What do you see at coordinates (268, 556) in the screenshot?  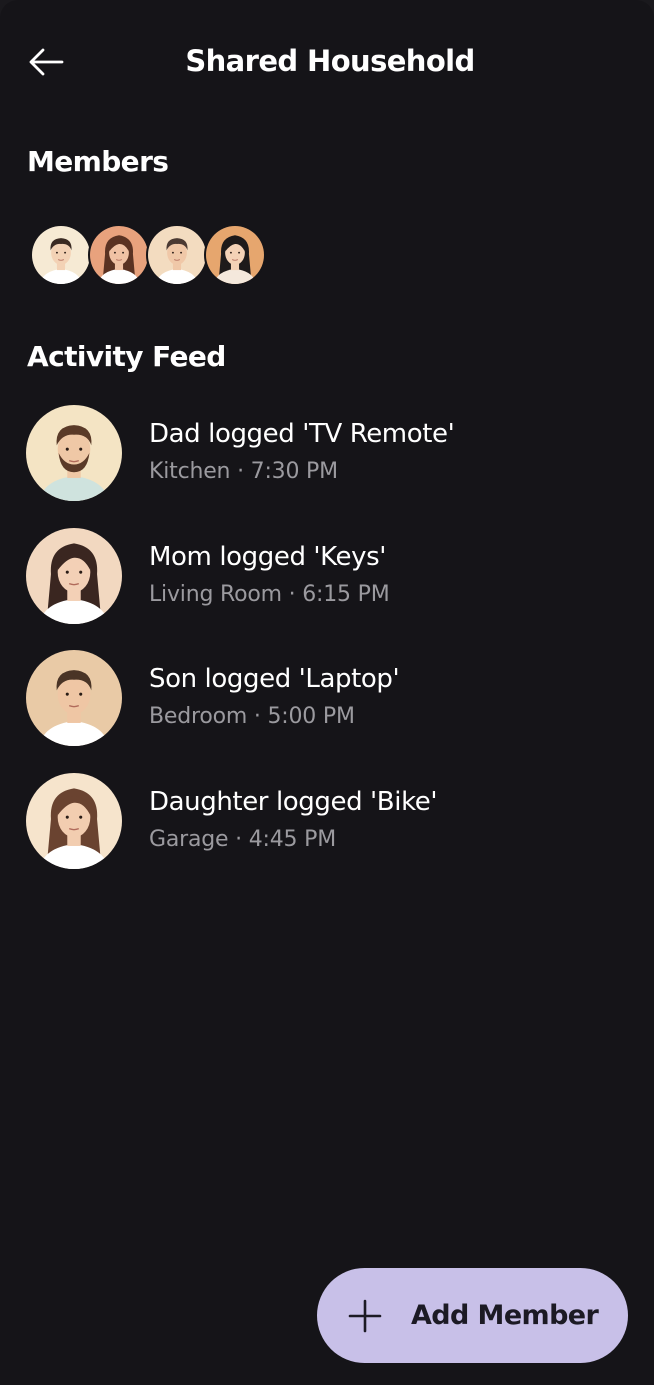 I see `feed-item-title: Mom logged 'Keys'` at bounding box center [268, 556].